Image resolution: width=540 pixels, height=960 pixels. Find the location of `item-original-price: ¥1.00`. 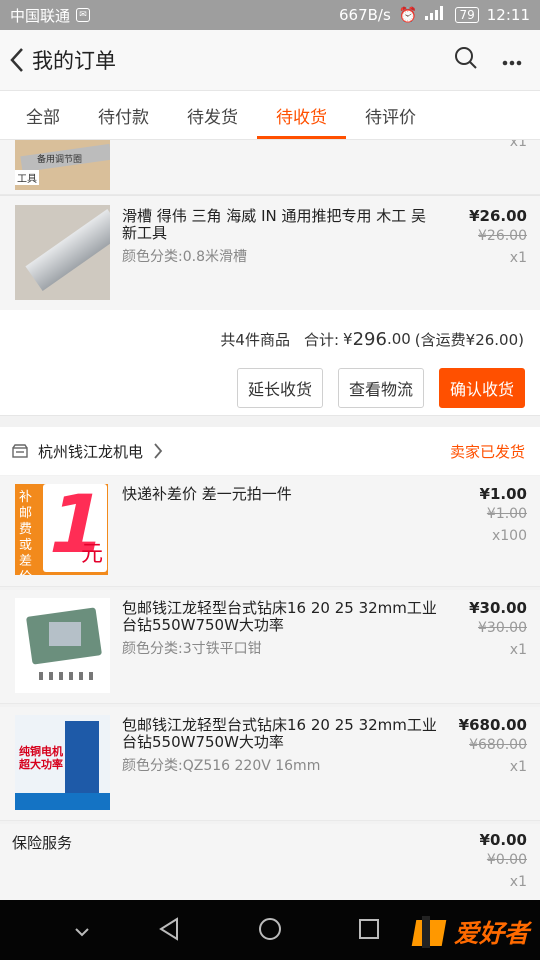

item-original-price: ¥1.00 is located at coordinates (506, 514).